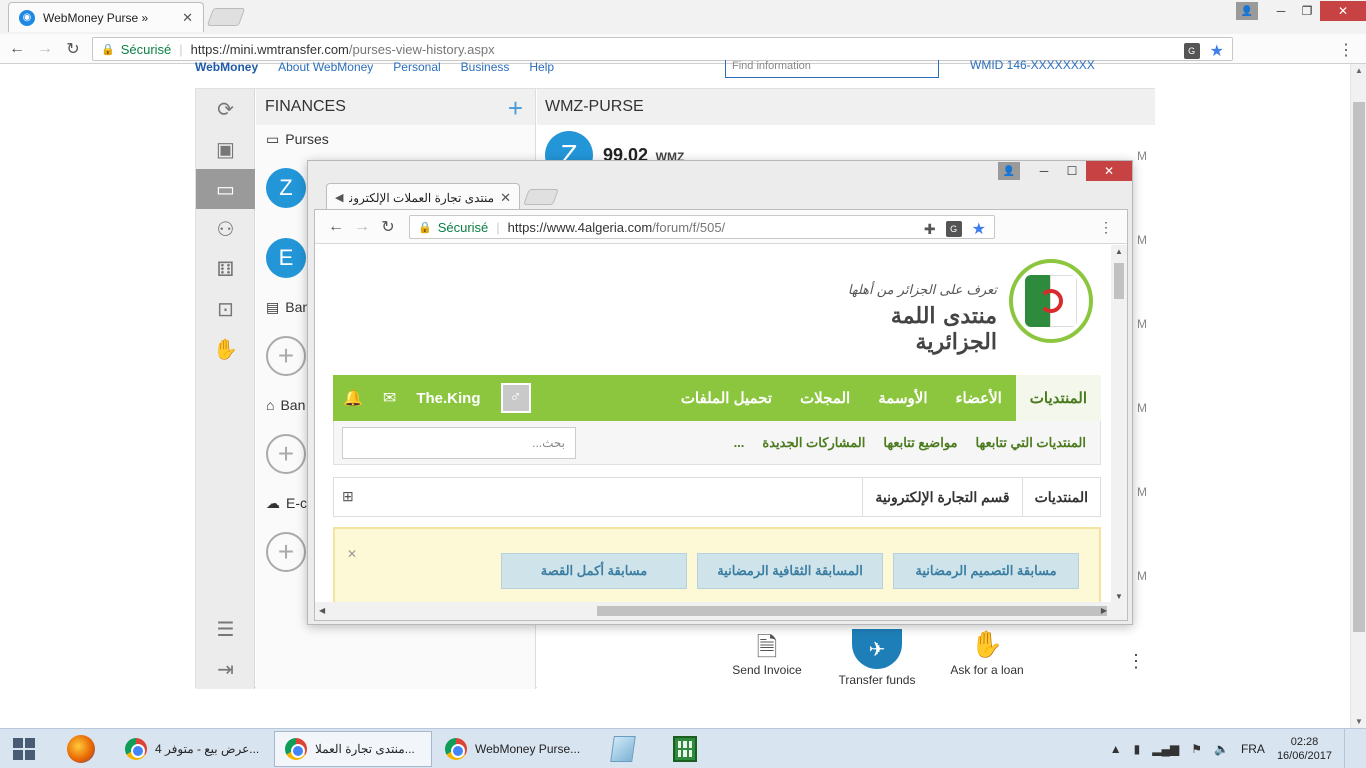 This screenshot has height=768, width=1366. Describe the element at coordinates (1032, 65) in the screenshot. I see `wmid-label: WMID 146-XXXXXXXX` at that location.